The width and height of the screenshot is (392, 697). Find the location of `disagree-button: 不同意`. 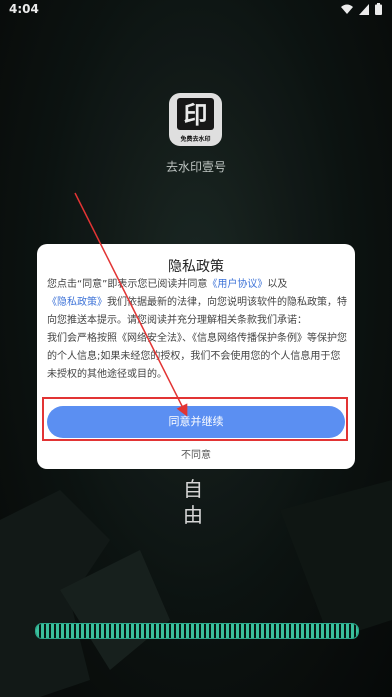

disagree-button: 不同意 is located at coordinates (196, 453).